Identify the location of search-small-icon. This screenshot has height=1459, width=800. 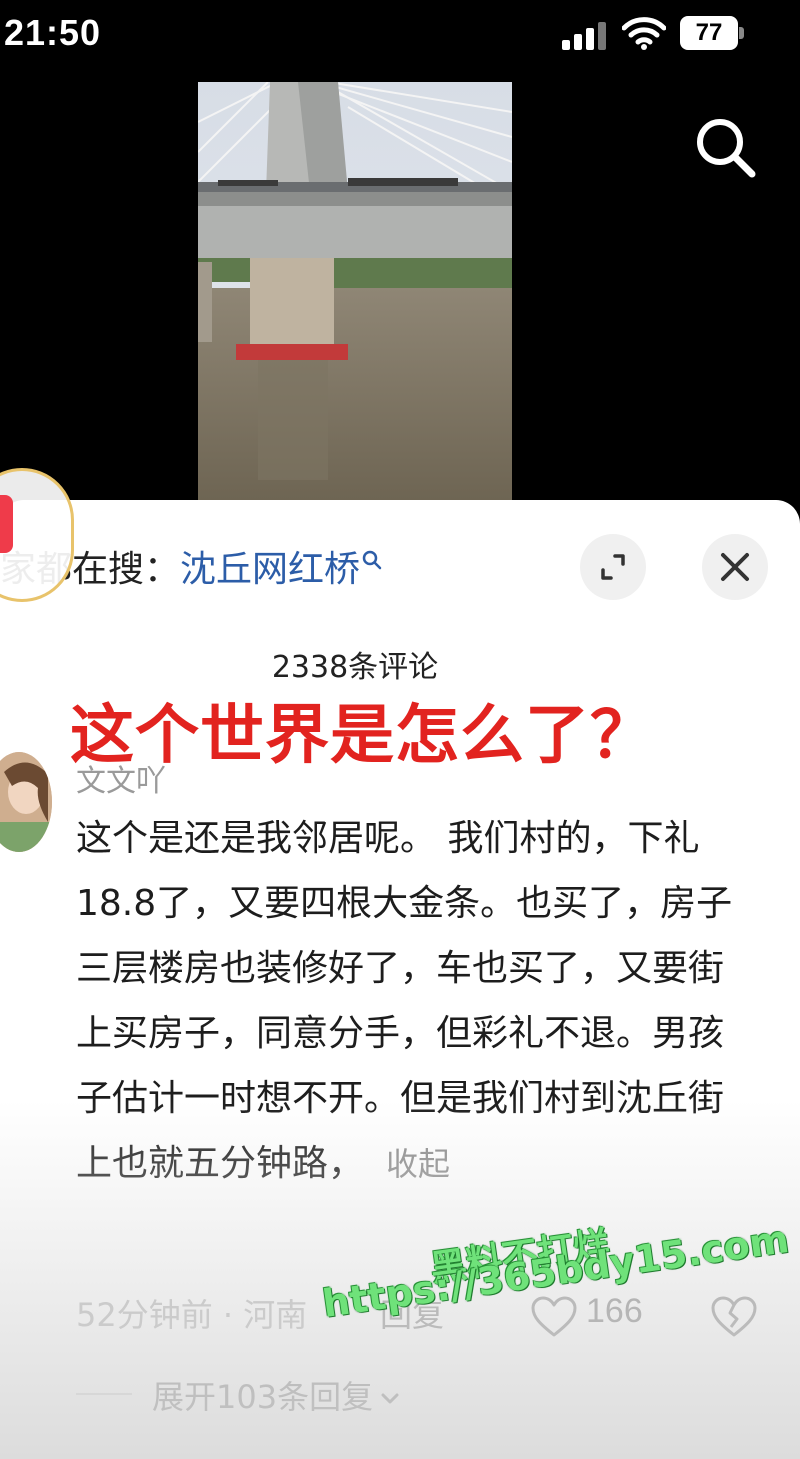
(372, 560).